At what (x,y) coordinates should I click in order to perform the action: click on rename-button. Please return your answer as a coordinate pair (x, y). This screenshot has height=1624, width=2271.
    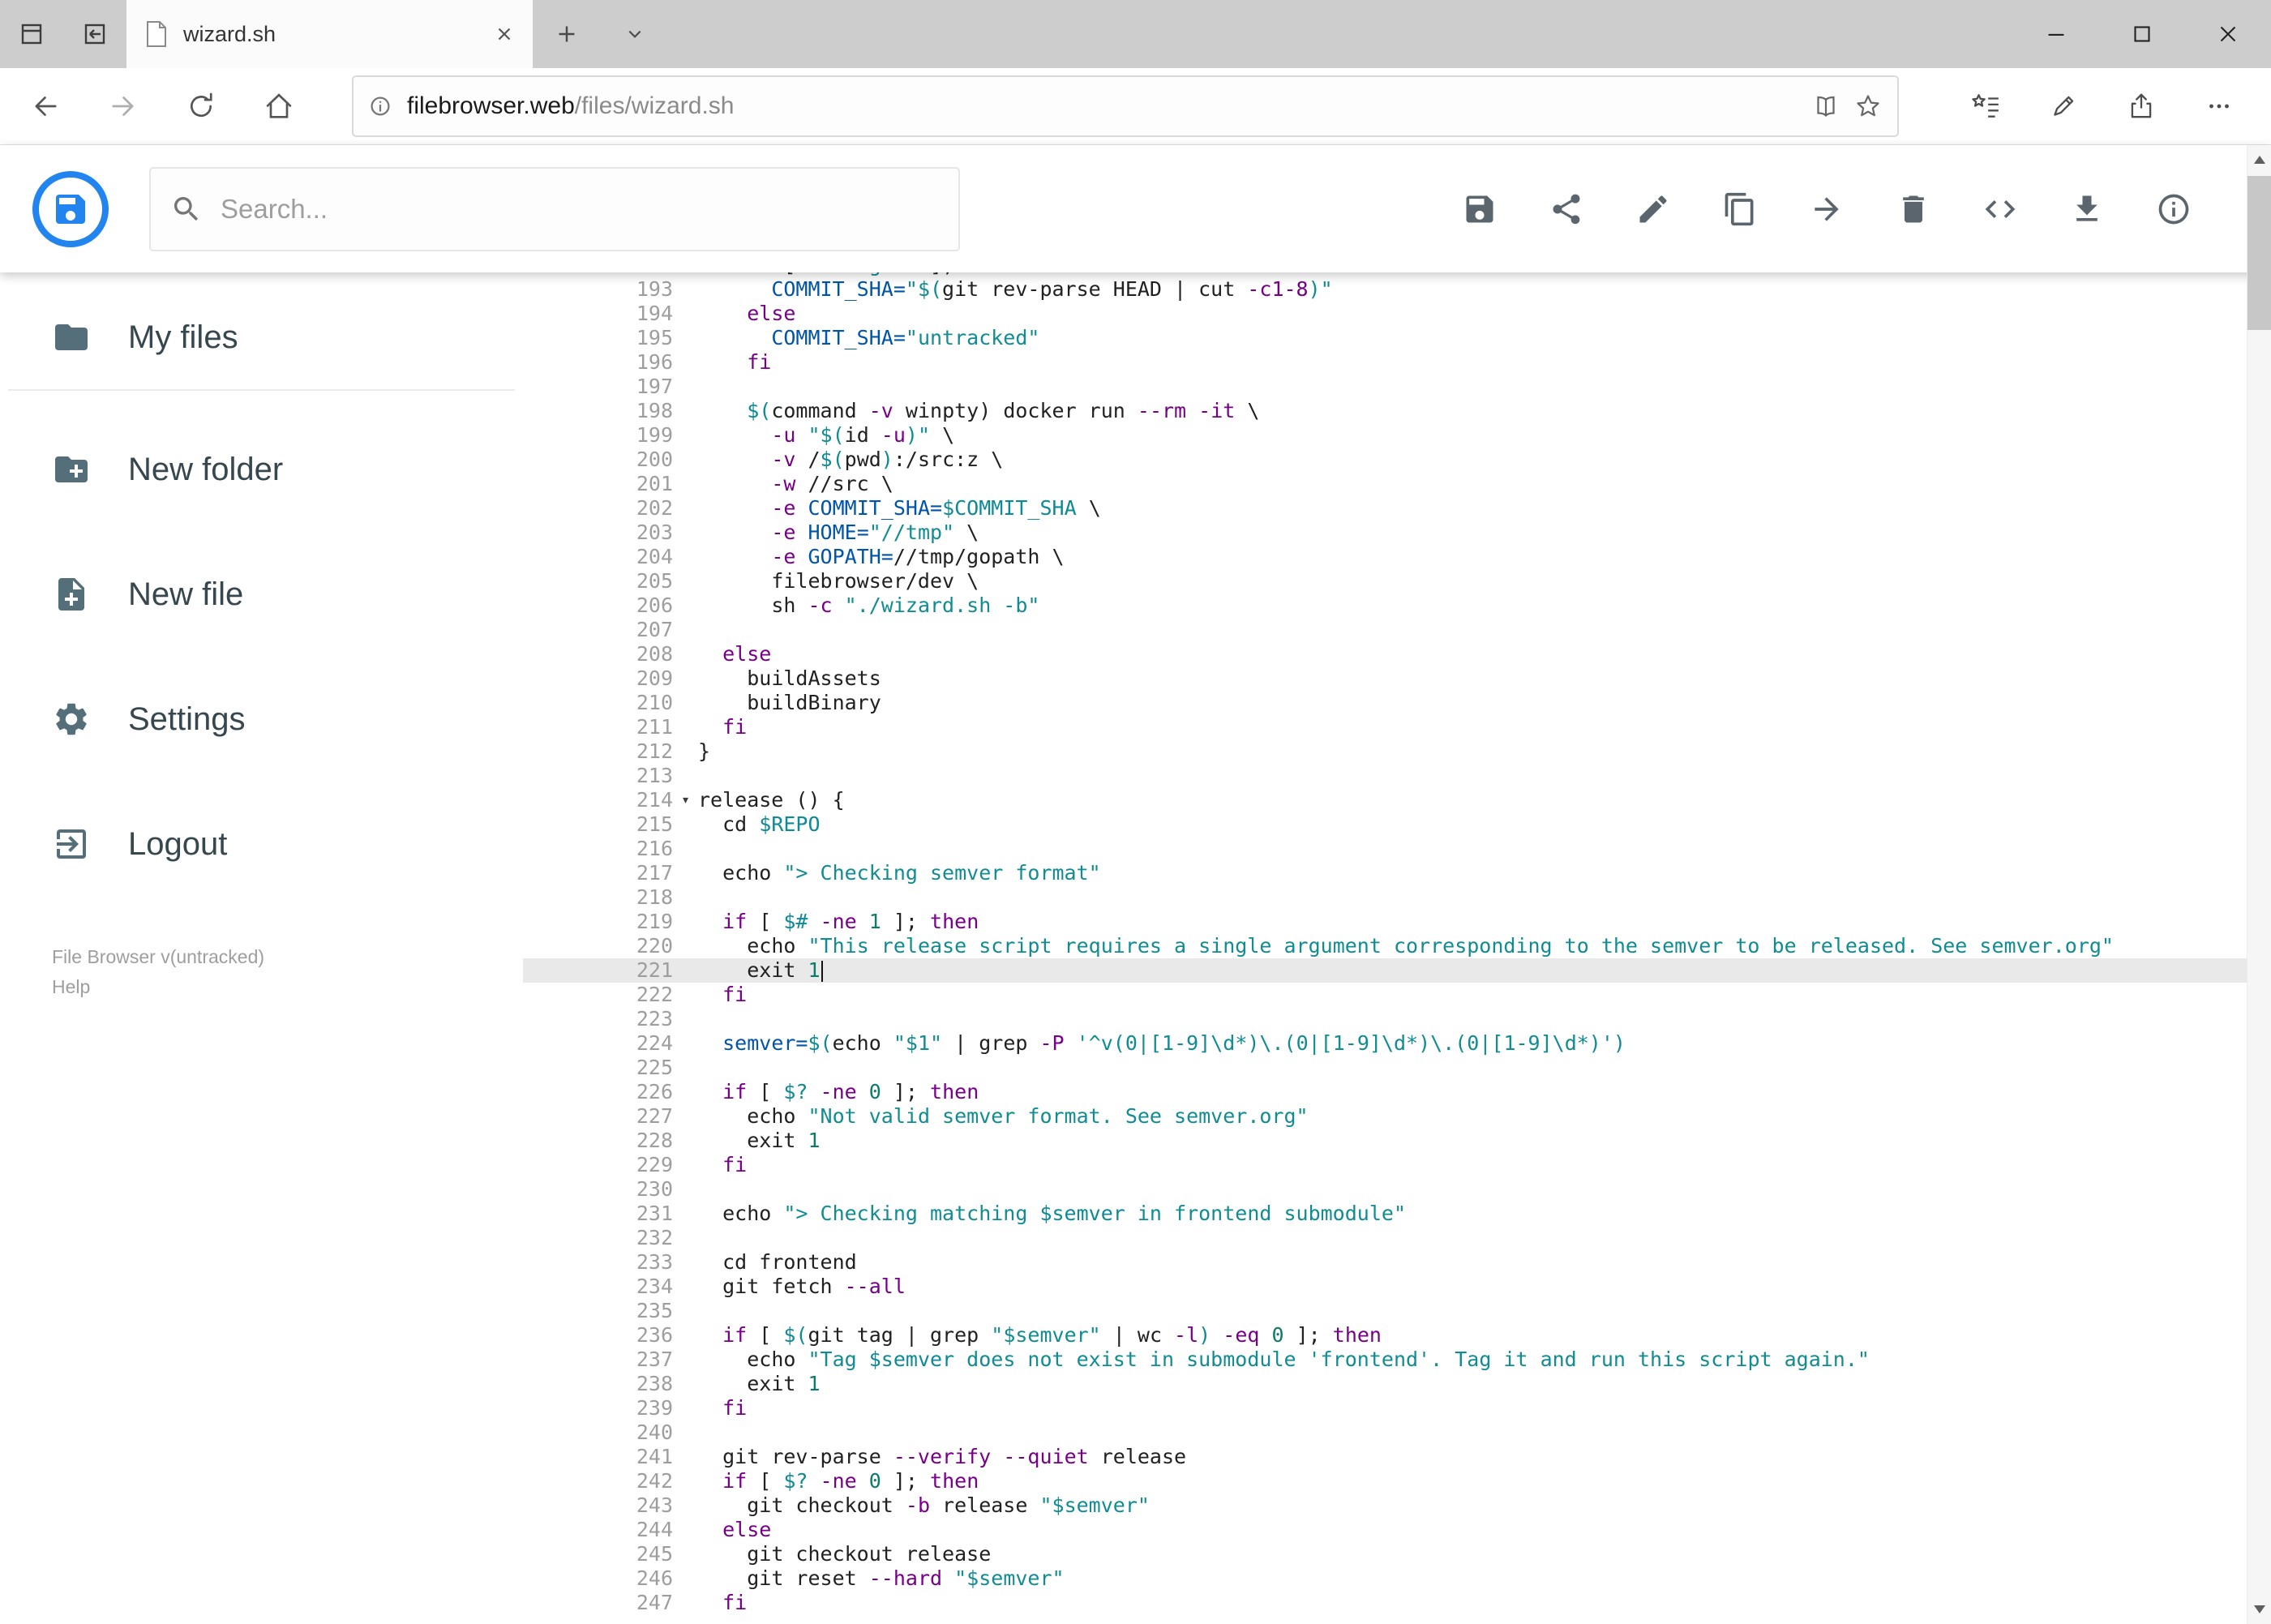
    Looking at the image, I should click on (1653, 209).